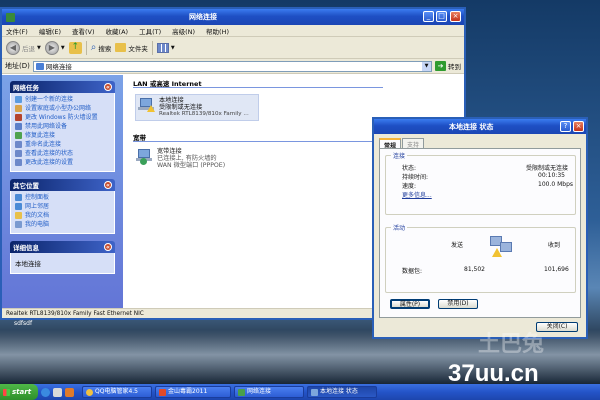 Image resolution: width=600 pixels, height=400 pixels. What do you see at coordinates (17, 66) in the screenshot?
I see `address-label: 地址(D)` at bounding box center [17, 66].